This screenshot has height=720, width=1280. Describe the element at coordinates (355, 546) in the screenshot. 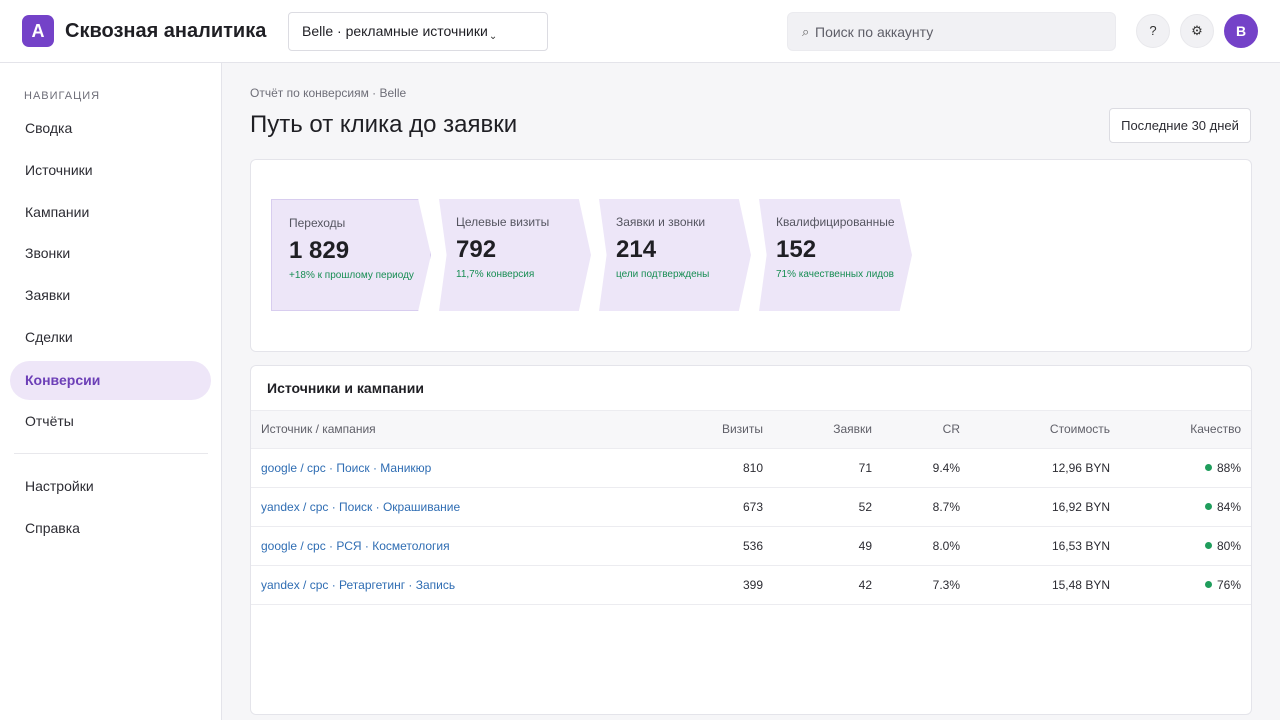

I see `row-source-link: google / cpc · РСЯ · Косметология` at that location.